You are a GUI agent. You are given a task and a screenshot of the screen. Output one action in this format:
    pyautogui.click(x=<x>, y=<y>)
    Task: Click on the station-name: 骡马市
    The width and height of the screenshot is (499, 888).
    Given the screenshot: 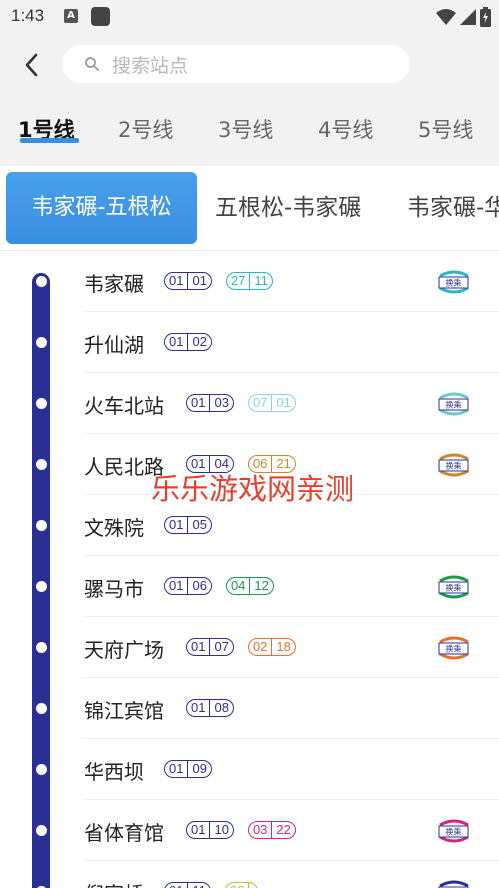 What is the action you would take?
    pyautogui.click(x=114, y=589)
    